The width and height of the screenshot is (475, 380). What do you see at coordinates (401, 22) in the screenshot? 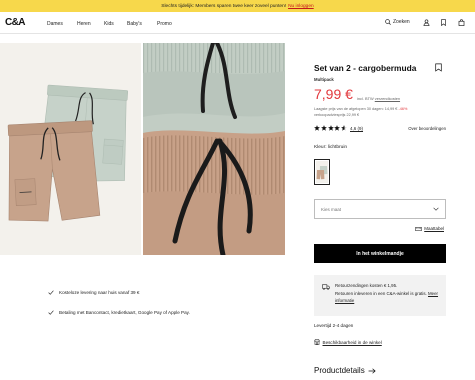
I see `search-label: Zoeken` at bounding box center [401, 22].